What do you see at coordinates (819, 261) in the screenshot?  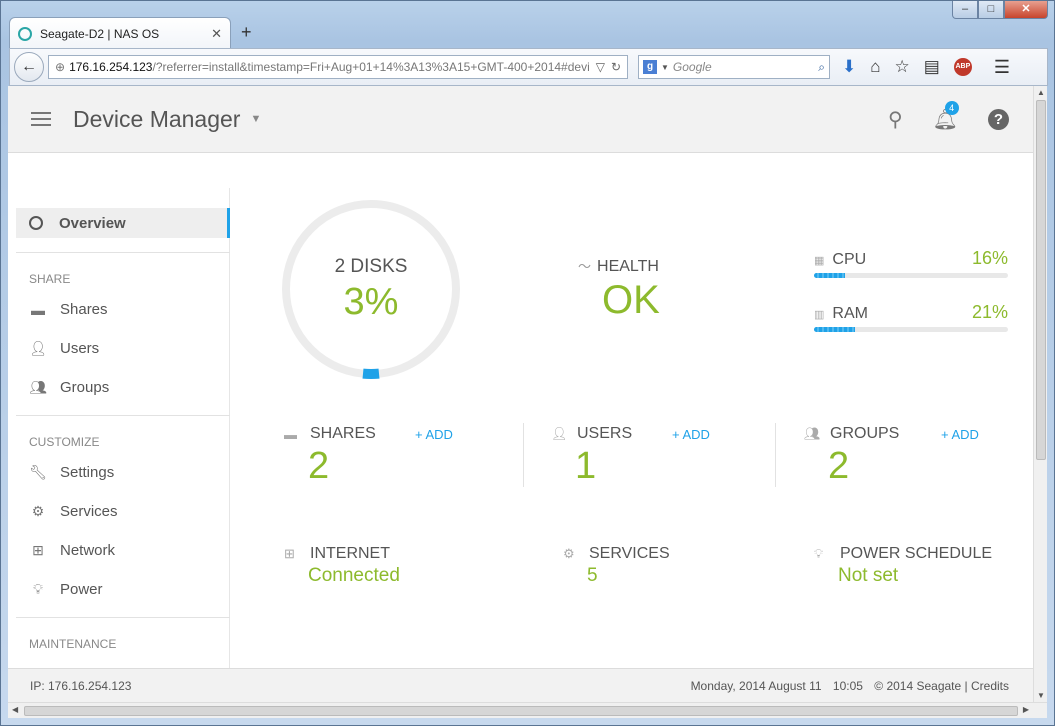 I see `cpu-chip-icon: ▦` at bounding box center [819, 261].